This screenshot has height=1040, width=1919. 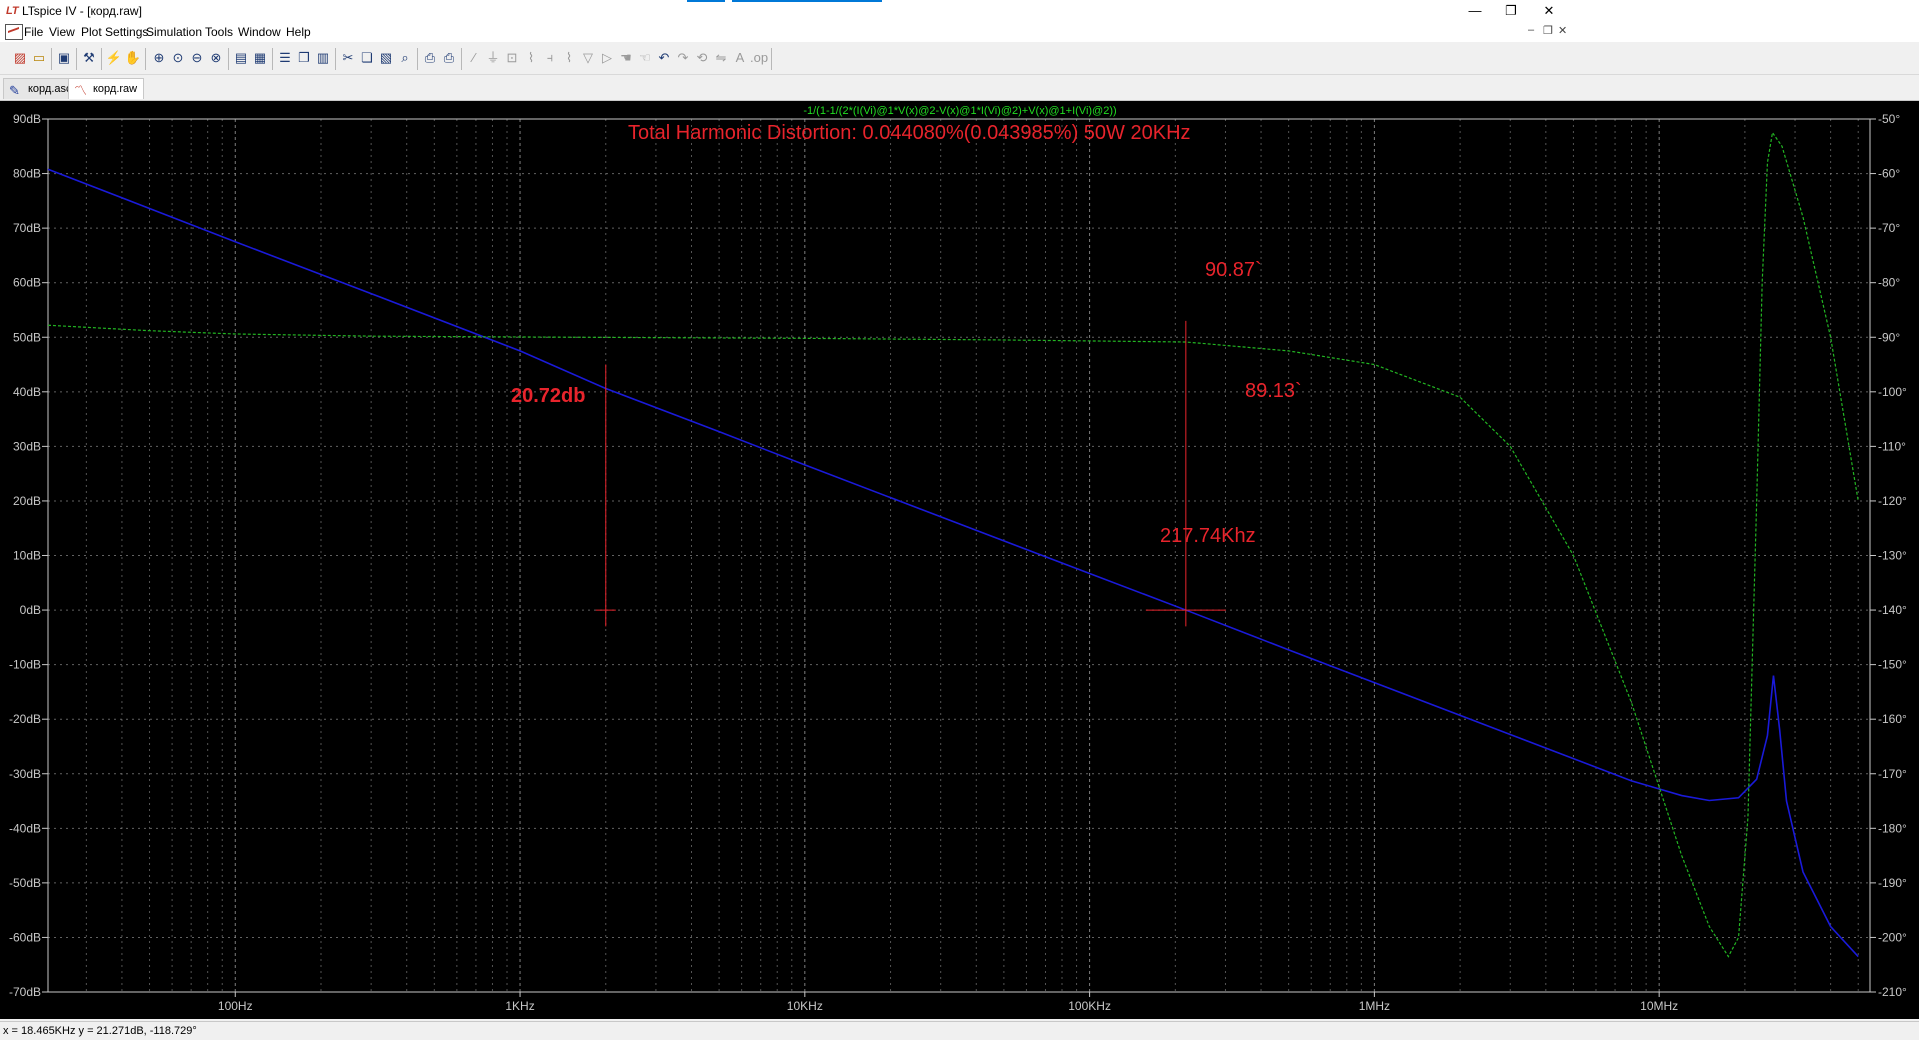 I want to click on y-left-tick-label: -30dB, so click(x=25, y=774).